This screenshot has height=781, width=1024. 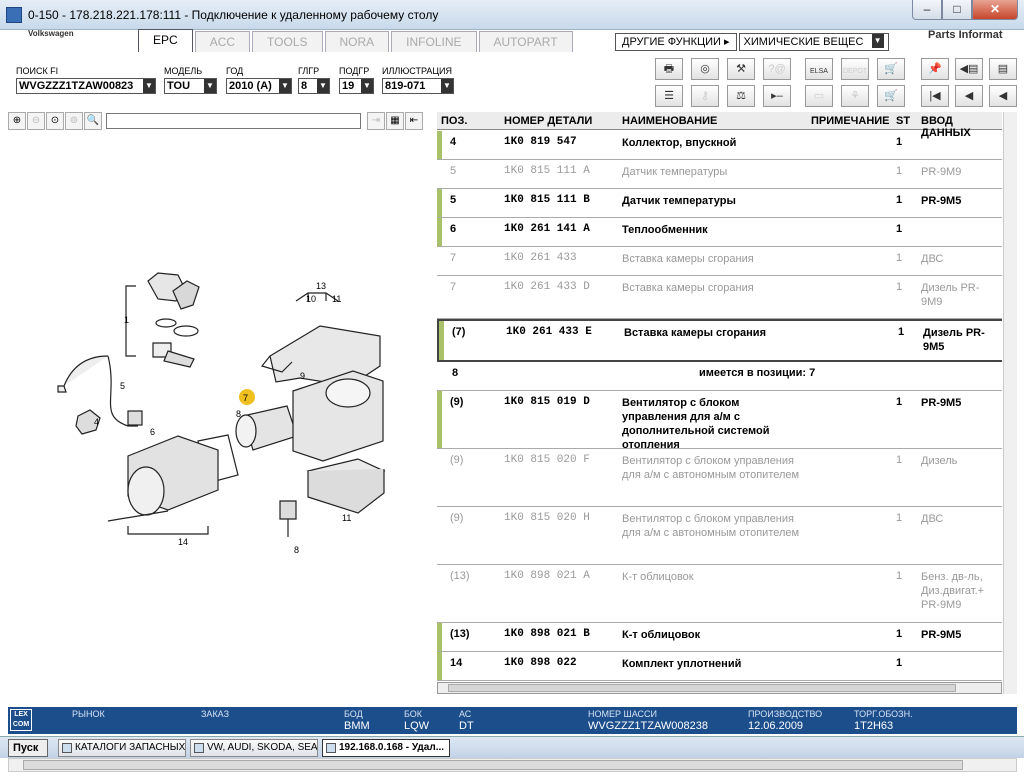 What do you see at coordinates (222, 41) in the screenshot?
I see `tab-acc: ACC` at bounding box center [222, 41].